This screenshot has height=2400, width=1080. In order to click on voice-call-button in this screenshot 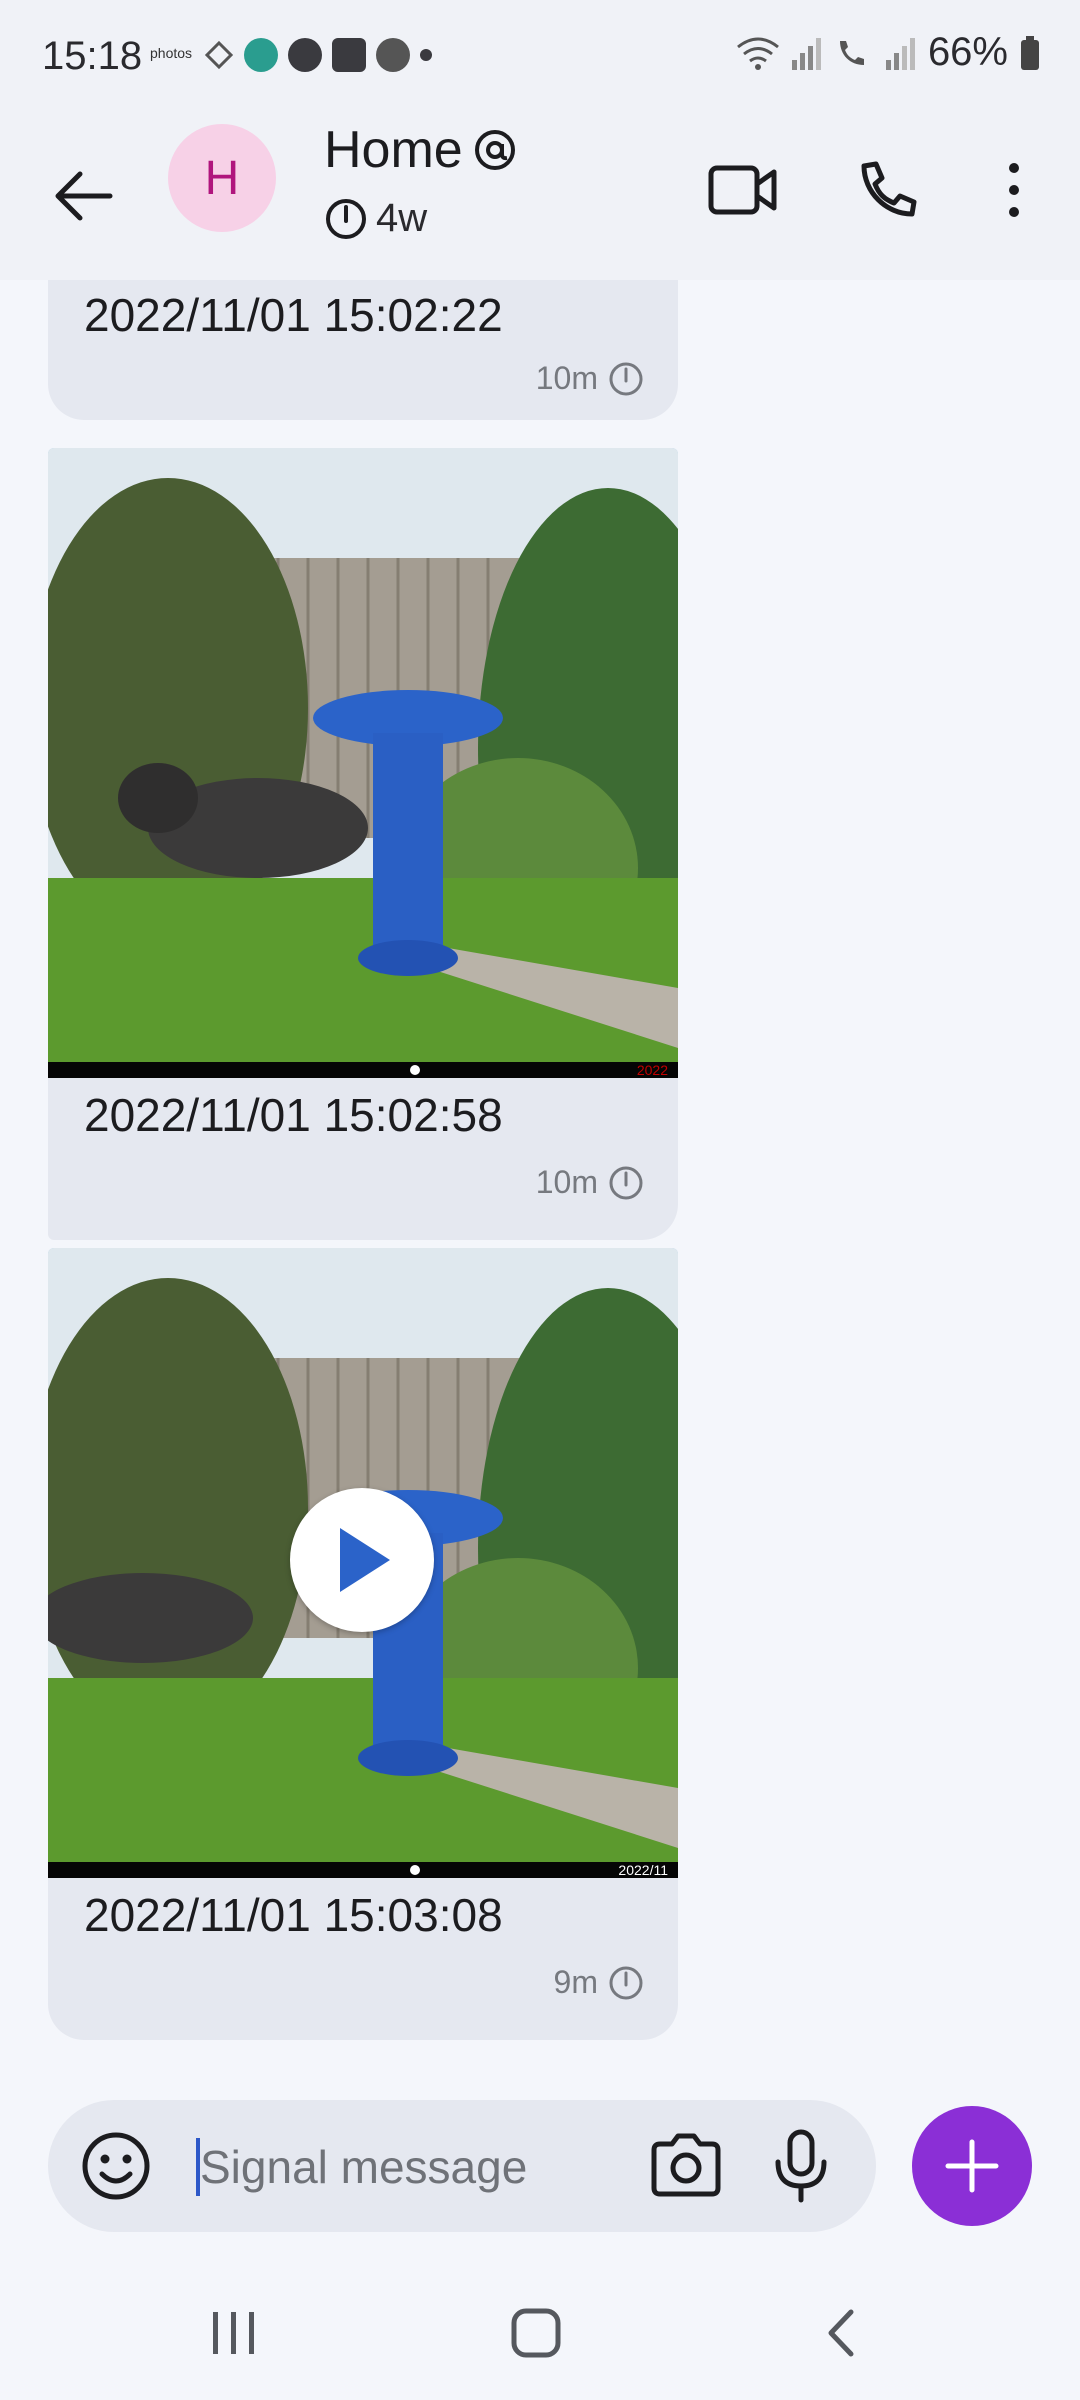, I will do `click(888, 190)`.